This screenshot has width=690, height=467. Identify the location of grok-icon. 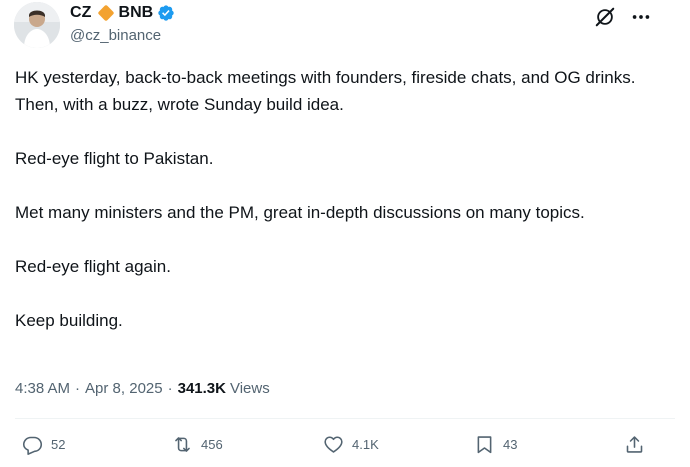
(605, 17).